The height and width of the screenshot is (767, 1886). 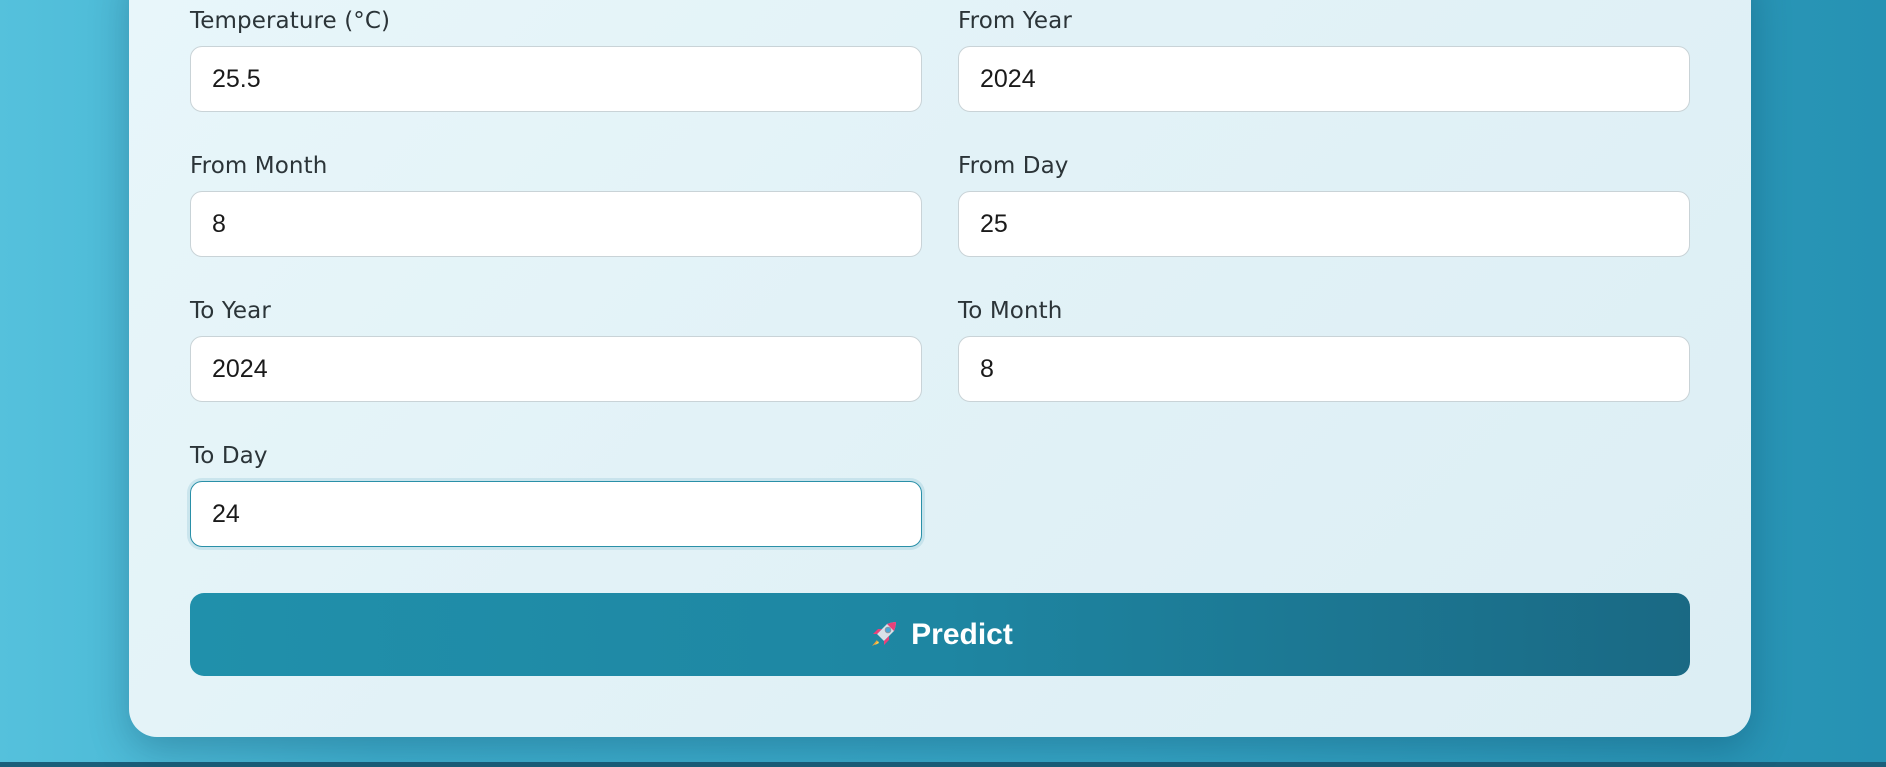 I want to click on from-day-label: From Day, so click(x=1013, y=166).